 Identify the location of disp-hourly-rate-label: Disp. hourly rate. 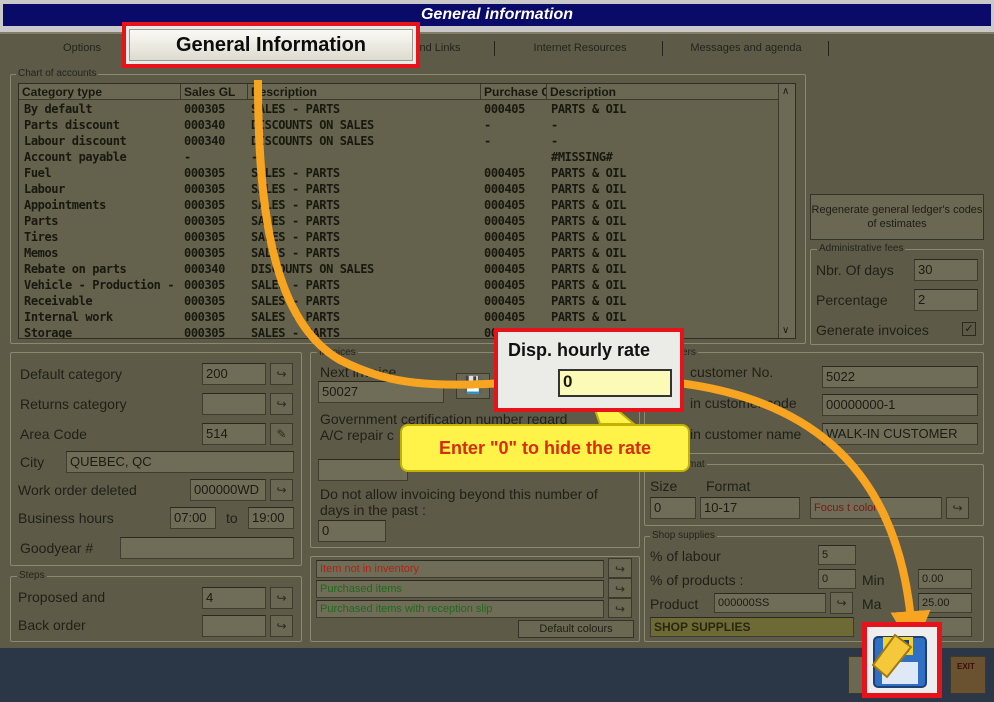
(579, 350).